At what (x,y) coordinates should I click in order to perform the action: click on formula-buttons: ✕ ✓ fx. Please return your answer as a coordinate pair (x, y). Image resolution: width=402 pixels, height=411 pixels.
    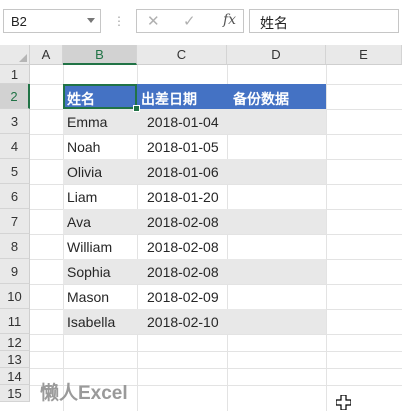
    Looking at the image, I should click on (190, 21).